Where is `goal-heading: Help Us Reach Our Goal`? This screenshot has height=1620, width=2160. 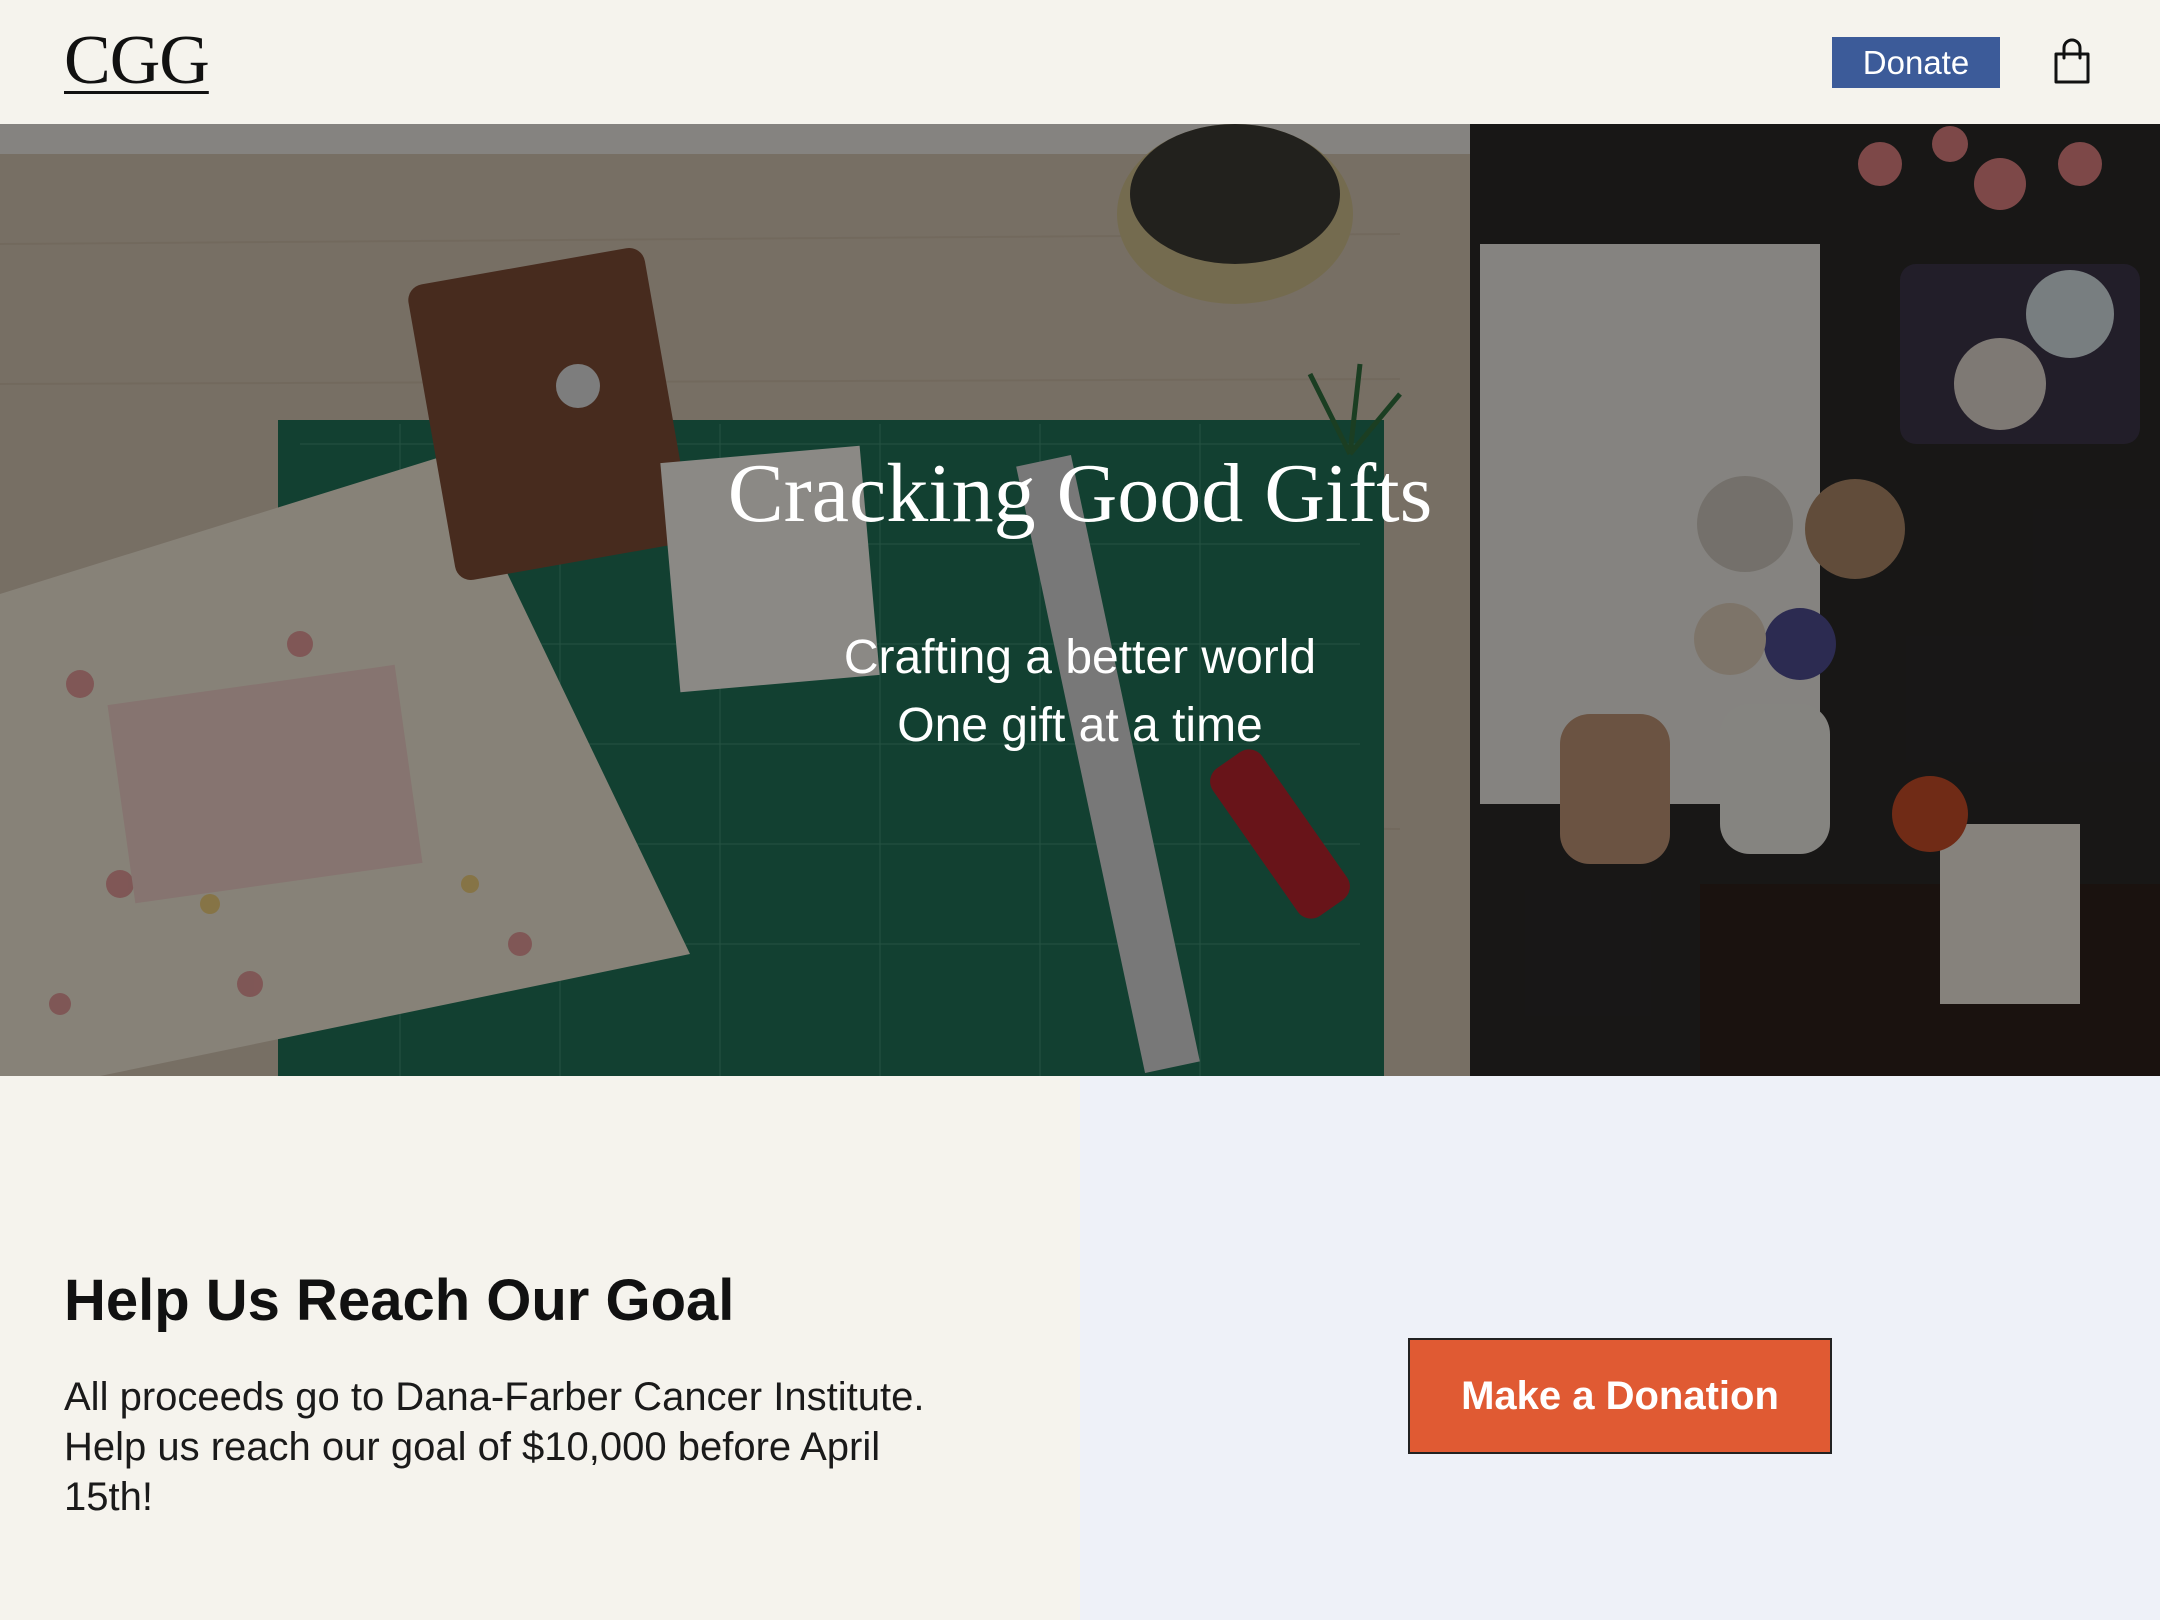
goal-heading: Help Us Reach Our Goal is located at coordinates (399, 1300).